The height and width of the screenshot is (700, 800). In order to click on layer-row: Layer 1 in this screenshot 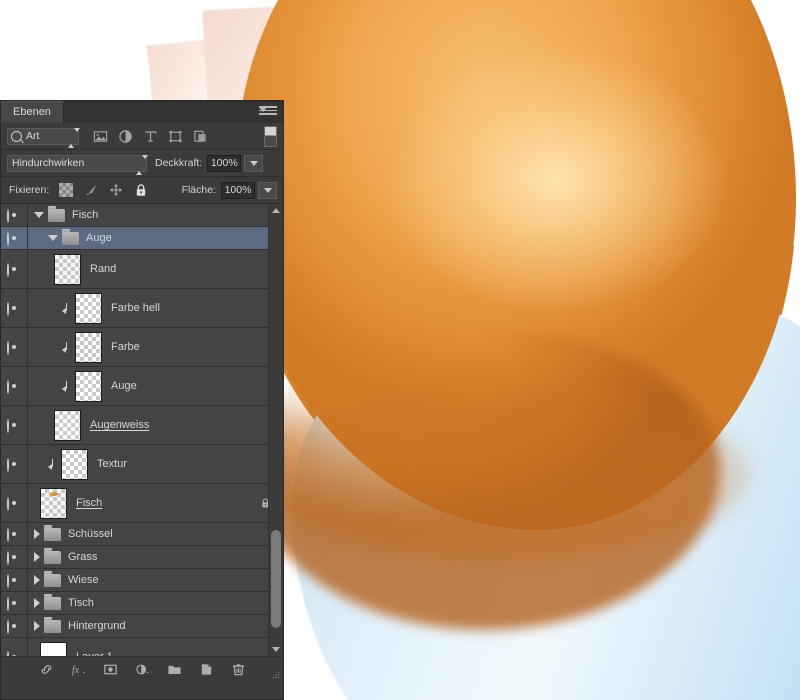, I will do `click(142, 647)`.